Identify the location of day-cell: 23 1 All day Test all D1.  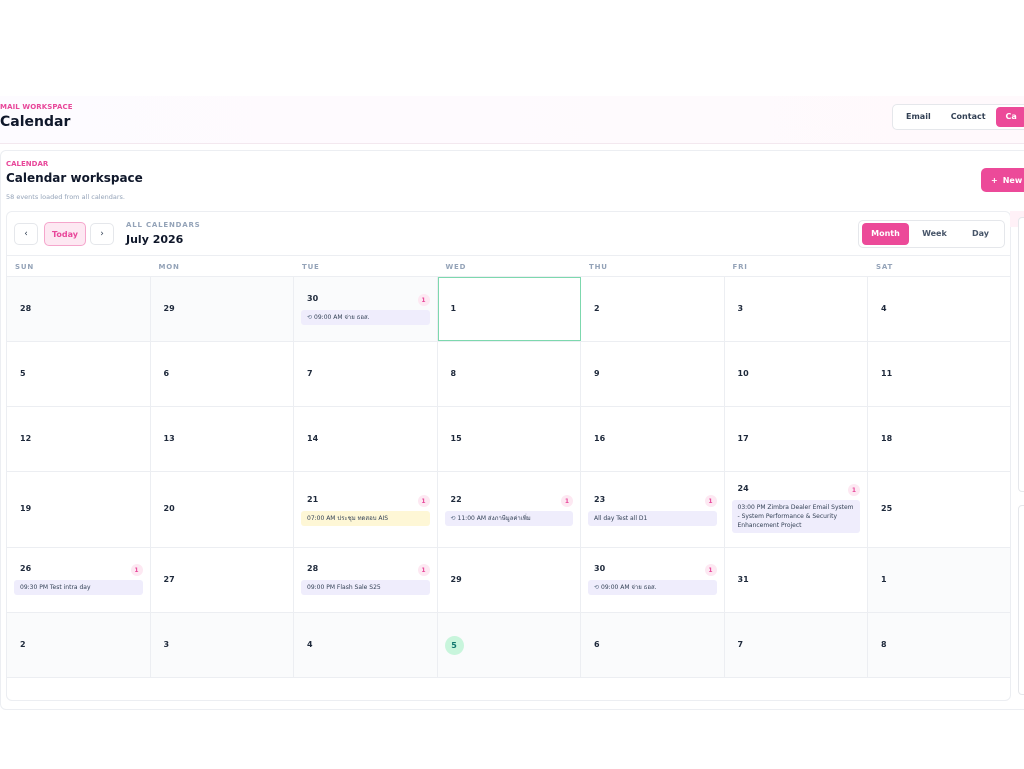
(653, 509).